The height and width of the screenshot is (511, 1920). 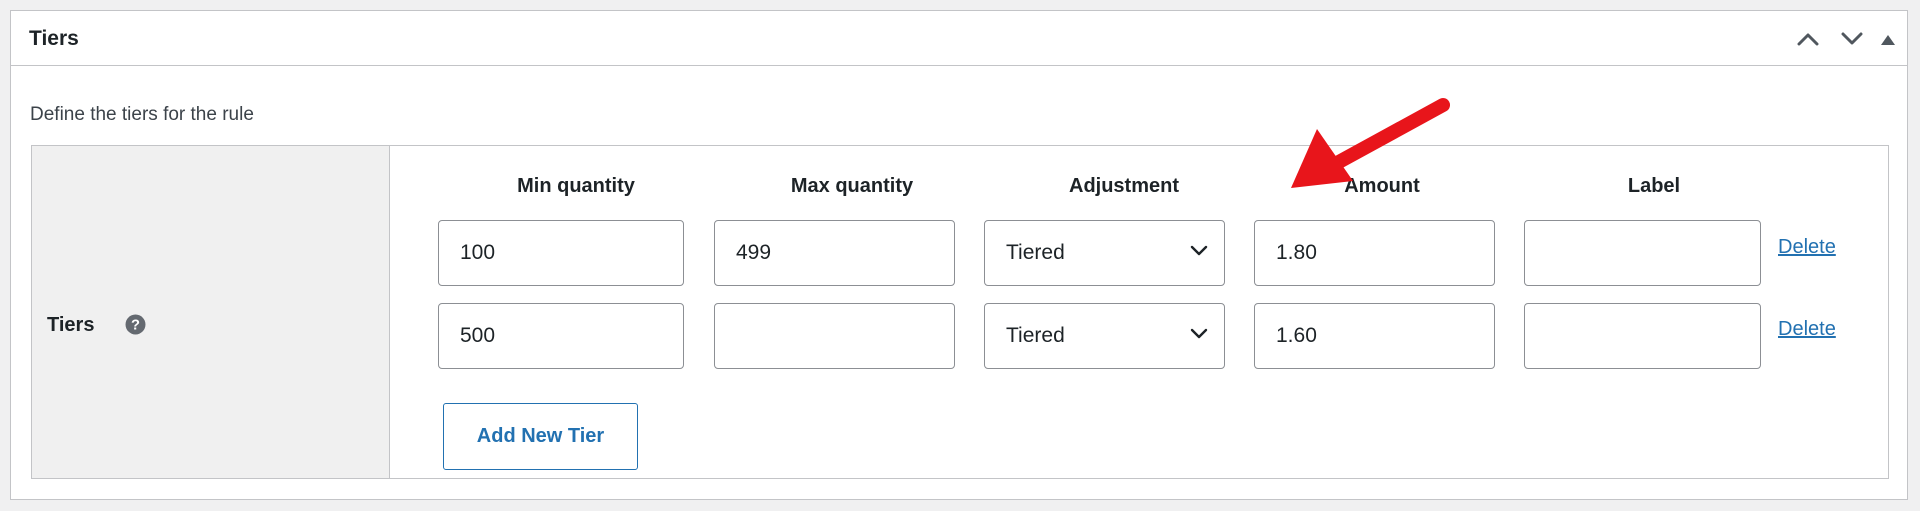 I want to click on annotation-arrow, so click(x=1370, y=143).